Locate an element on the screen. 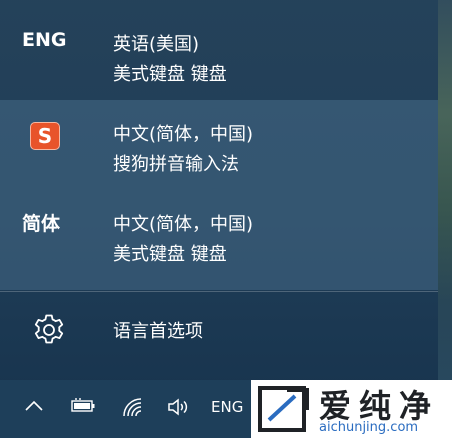  input-language-indicator: ENG is located at coordinates (227, 407).